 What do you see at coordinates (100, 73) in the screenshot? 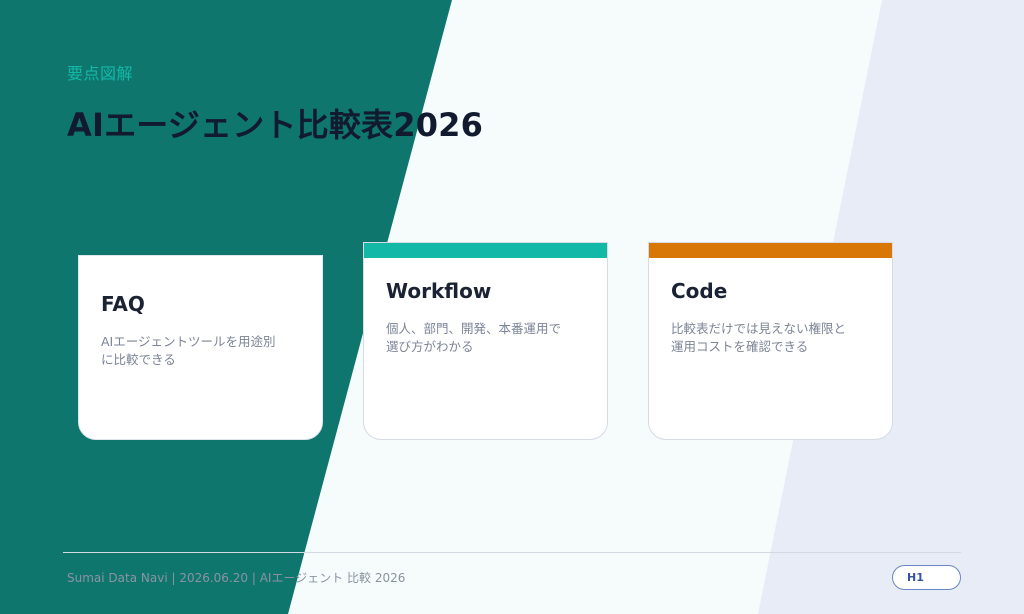
I see `eyebrow-label: 要点図解` at bounding box center [100, 73].